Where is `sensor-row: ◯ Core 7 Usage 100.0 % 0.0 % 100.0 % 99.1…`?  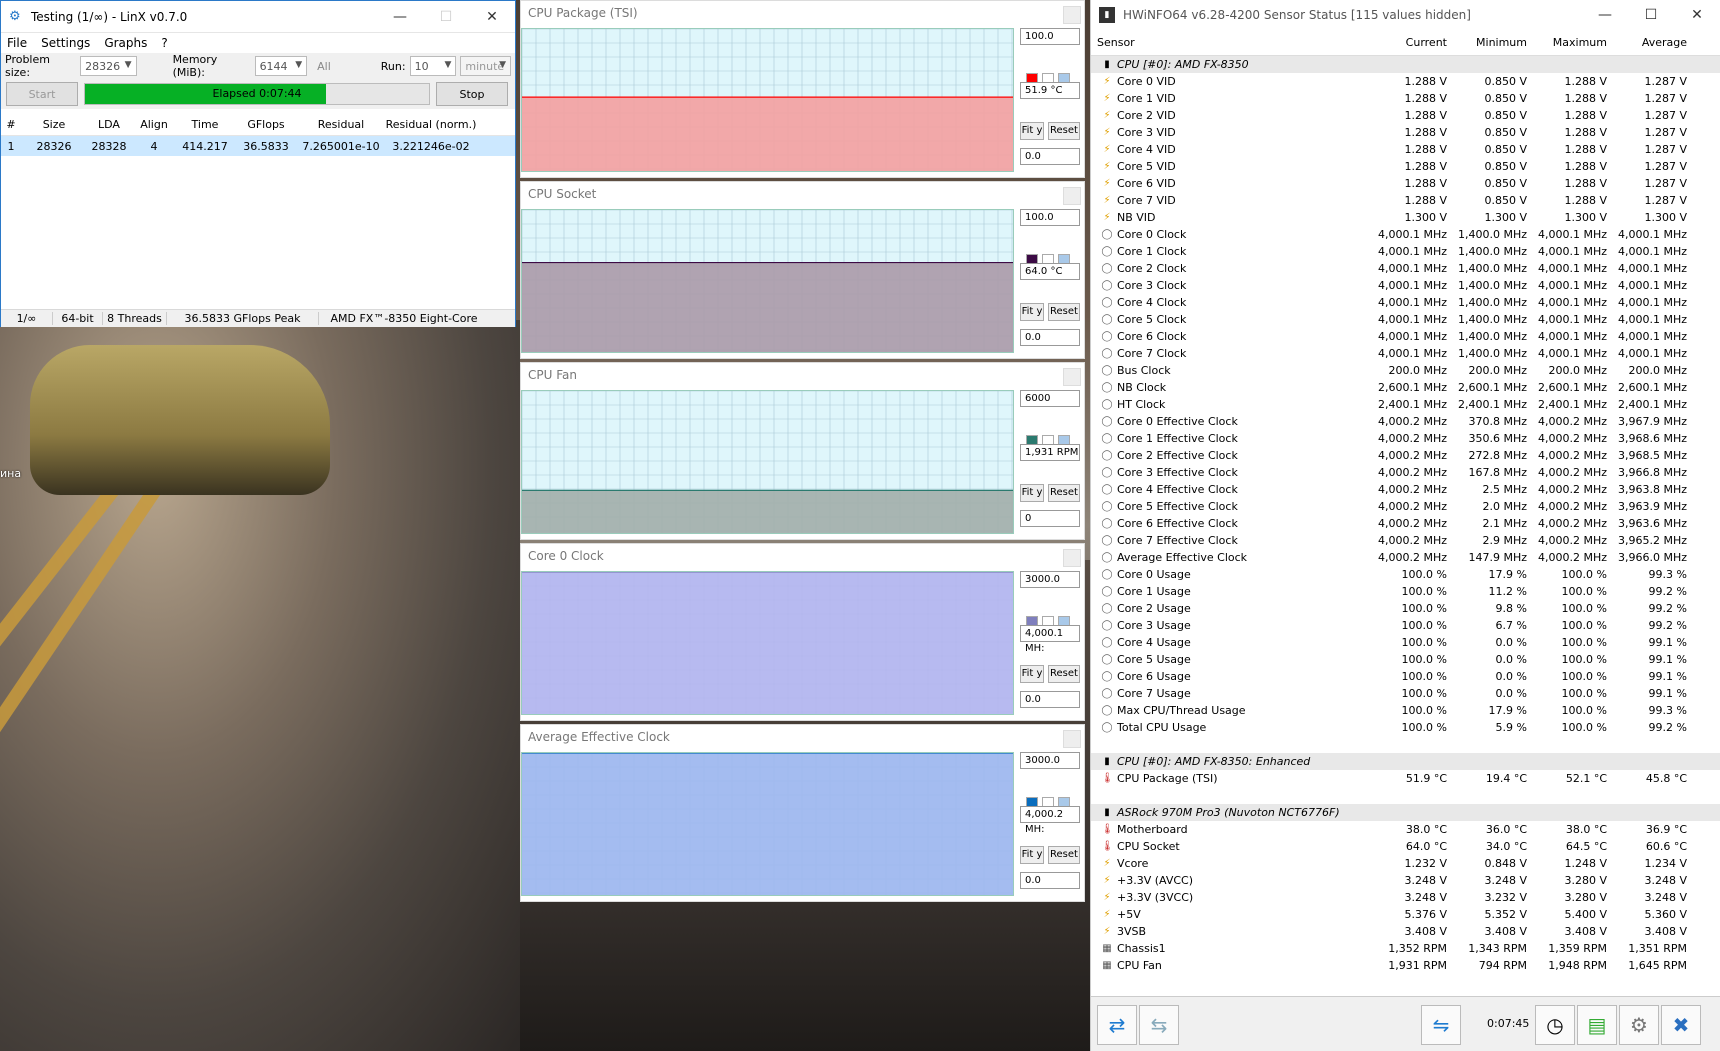 sensor-row: ◯ Core 7 Usage 100.0 % 0.0 % 100.0 % 99.1… is located at coordinates (1405, 693).